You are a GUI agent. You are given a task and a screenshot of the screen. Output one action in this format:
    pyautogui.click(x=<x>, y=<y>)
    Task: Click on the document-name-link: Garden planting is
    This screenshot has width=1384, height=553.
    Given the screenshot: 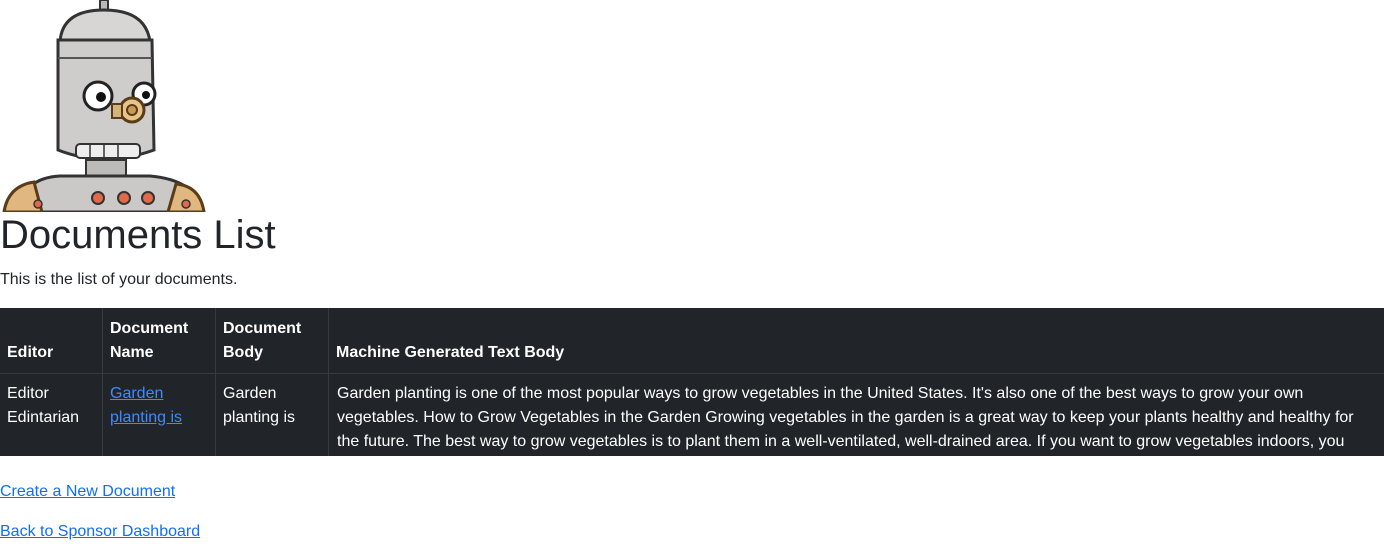 What is the action you would take?
    pyautogui.click(x=146, y=405)
    